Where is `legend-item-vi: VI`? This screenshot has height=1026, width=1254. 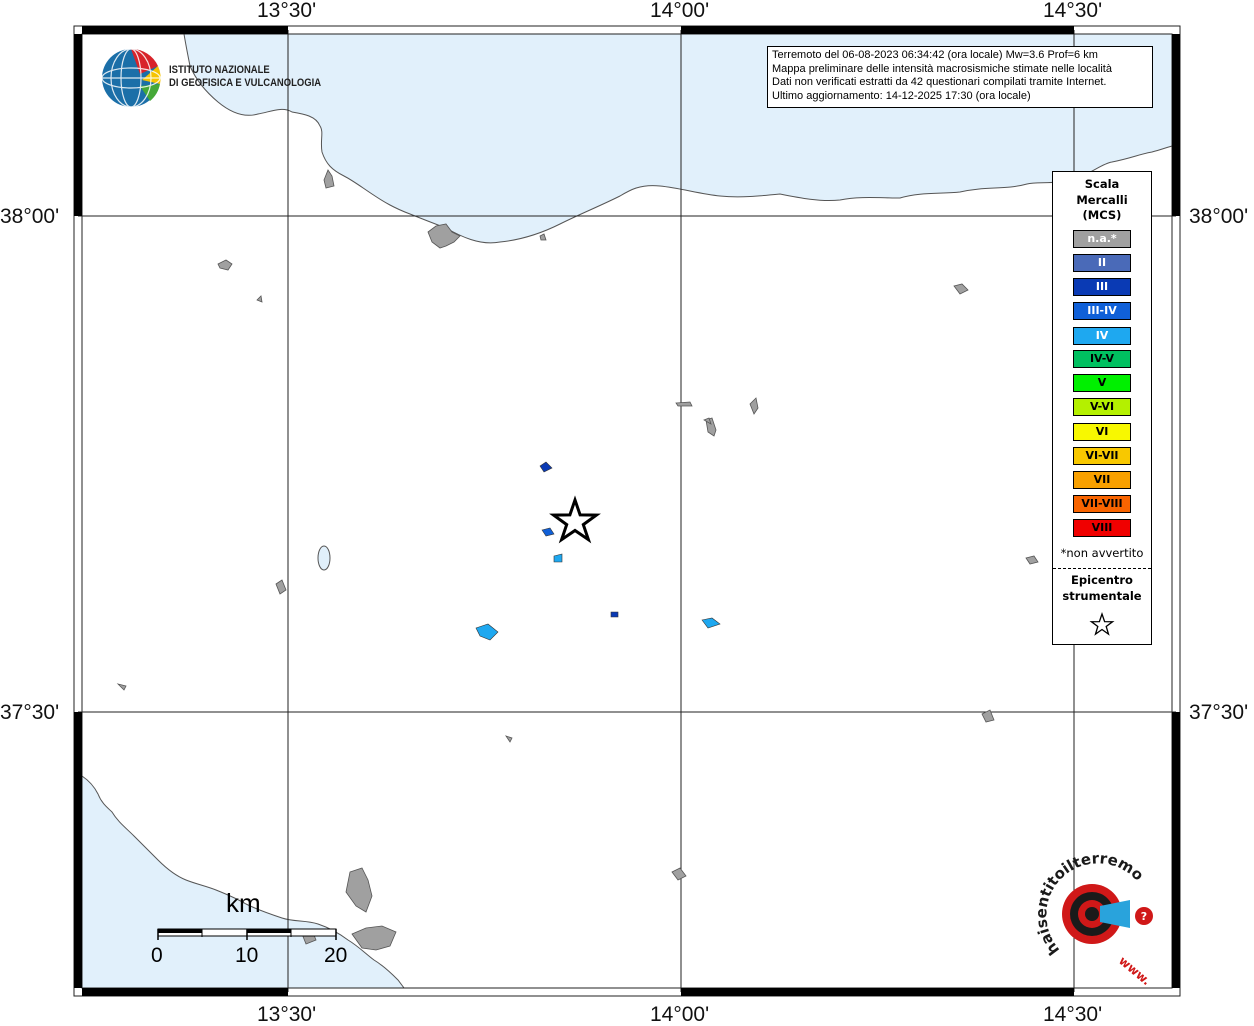
legend-item-vi: VI is located at coordinates (1102, 432).